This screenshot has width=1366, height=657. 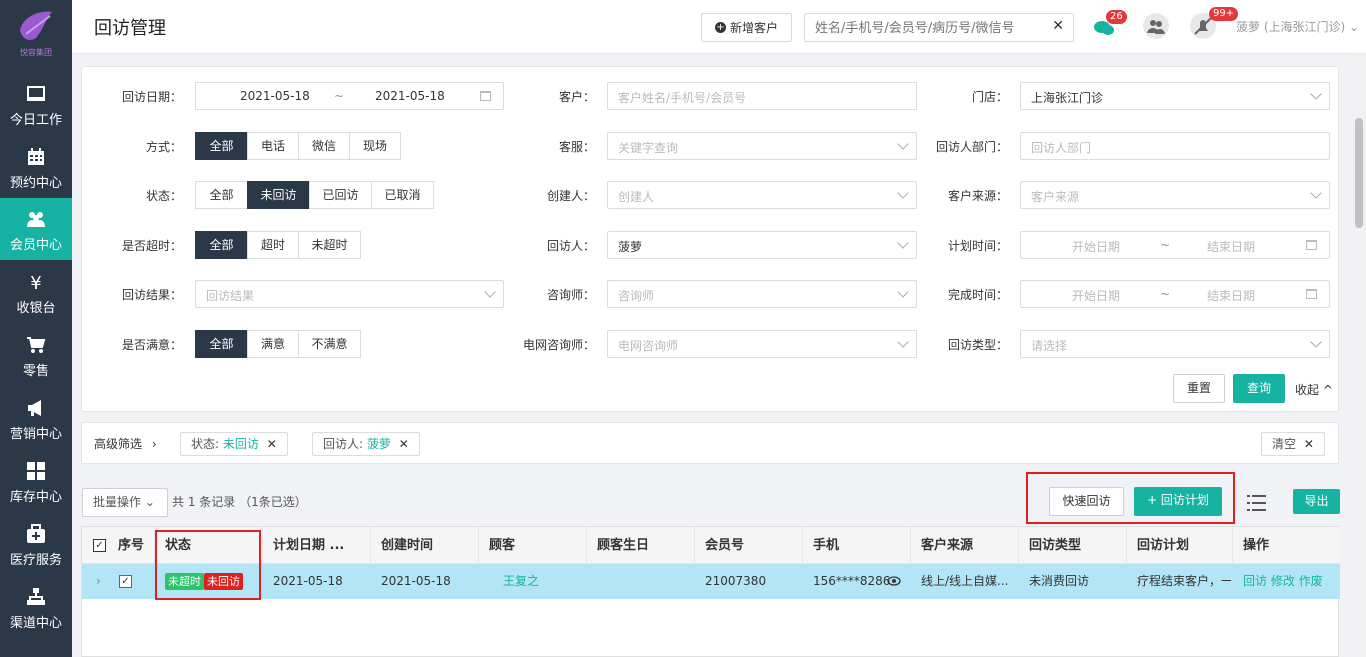 I want to click on dept-field: 回访人部门, so click(x=1175, y=146).